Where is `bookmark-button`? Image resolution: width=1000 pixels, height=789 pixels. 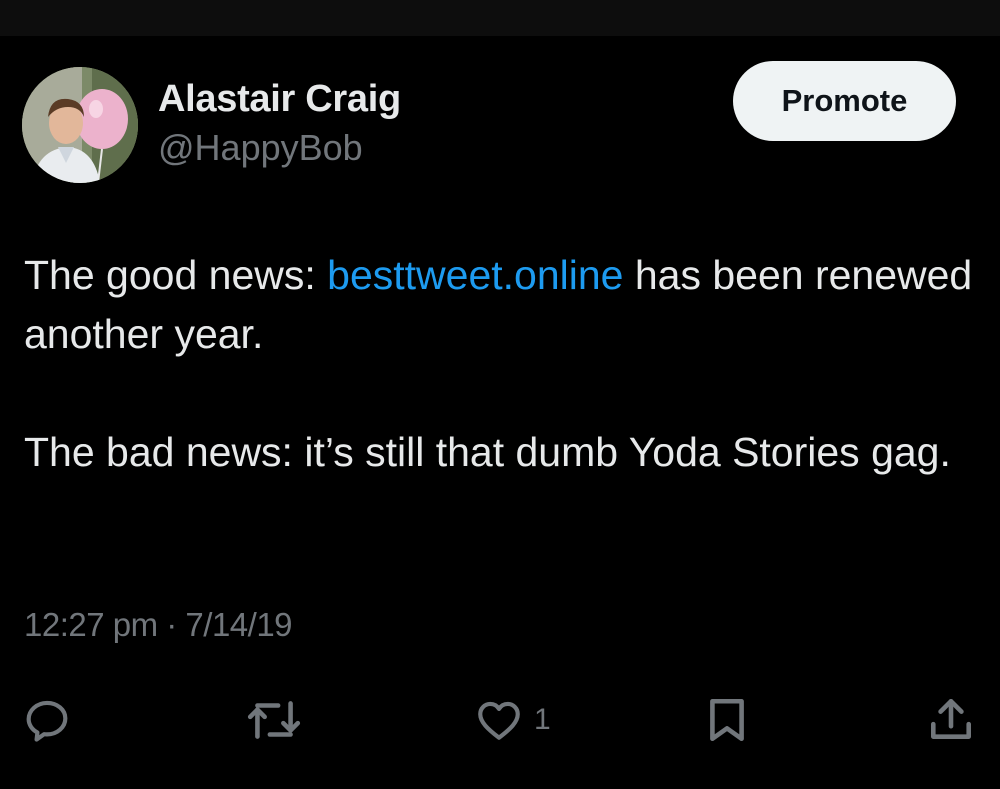
bookmark-button is located at coordinates (727, 720).